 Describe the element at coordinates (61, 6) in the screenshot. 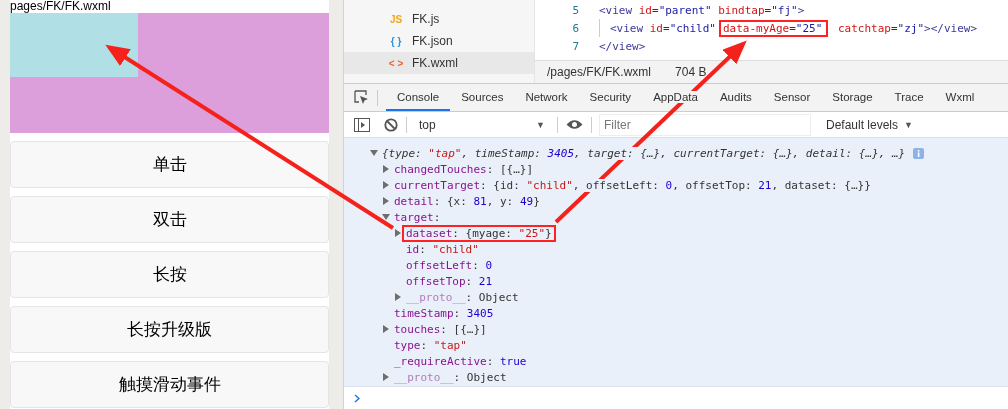

I see `page-path: pages/FK/FK.wxml` at that location.